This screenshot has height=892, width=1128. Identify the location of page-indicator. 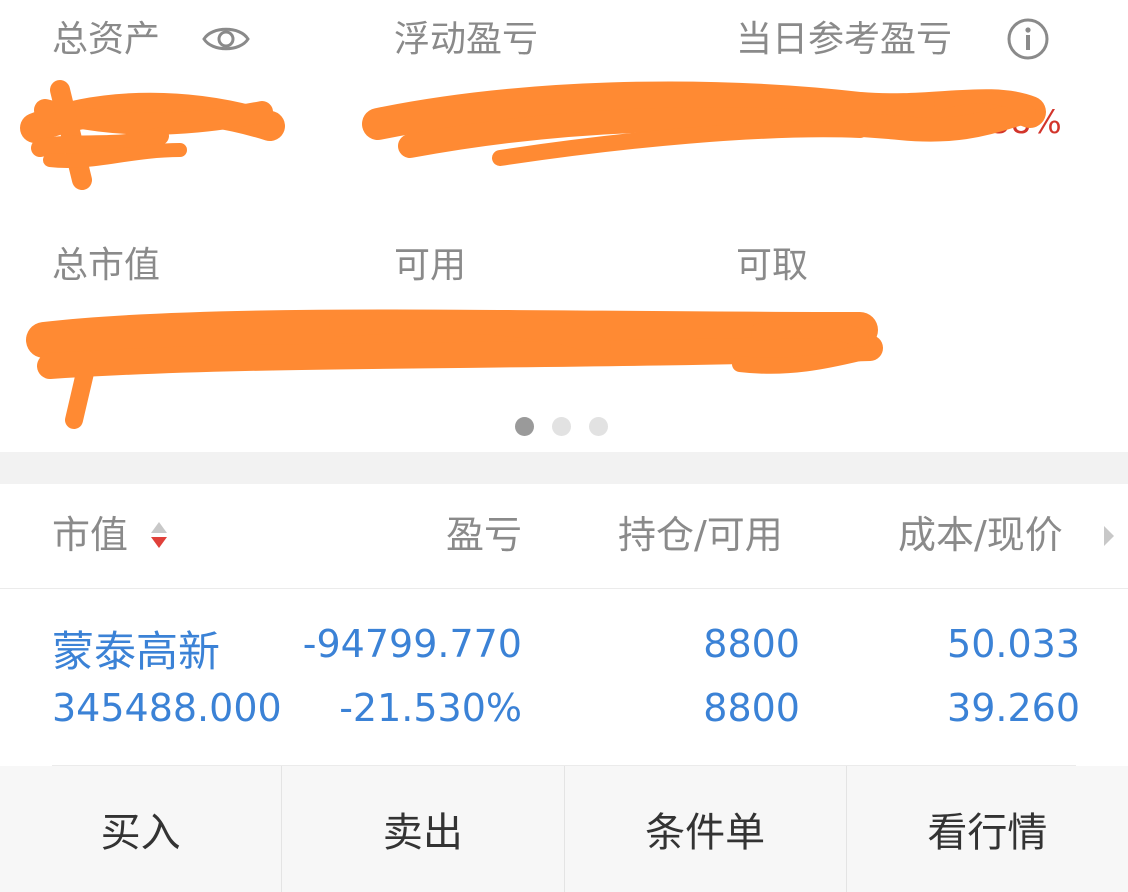
(561, 426).